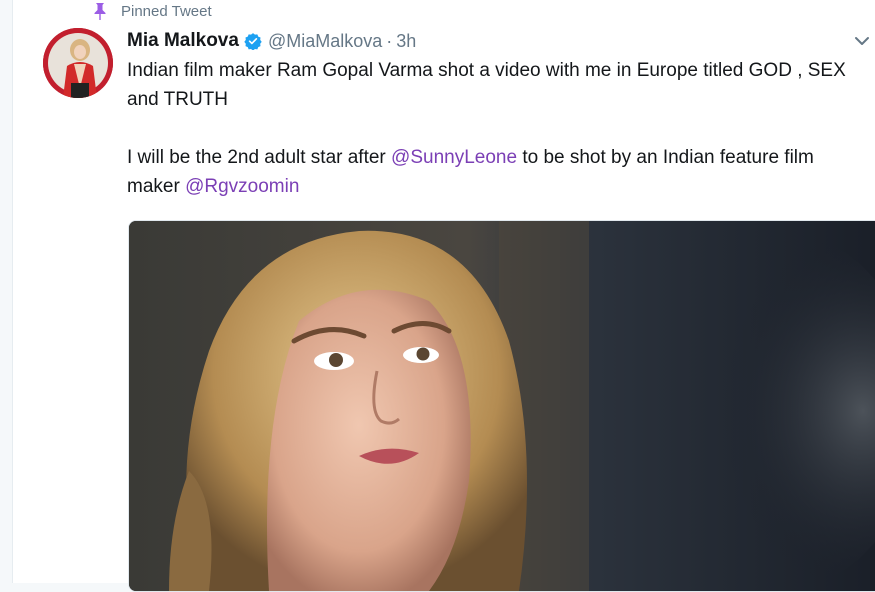 Image resolution: width=875 pixels, height=592 pixels. What do you see at coordinates (406, 41) in the screenshot?
I see `timestamp: 3h` at bounding box center [406, 41].